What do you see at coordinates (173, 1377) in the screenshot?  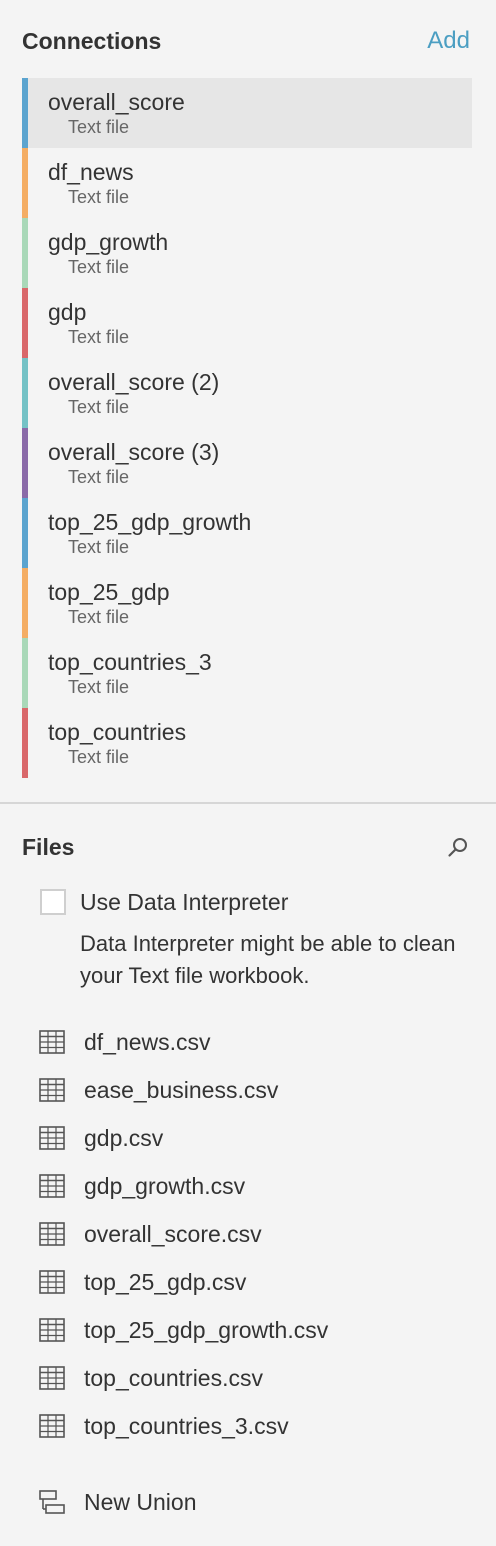 I see `file-name: top_countries.csv` at bounding box center [173, 1377].